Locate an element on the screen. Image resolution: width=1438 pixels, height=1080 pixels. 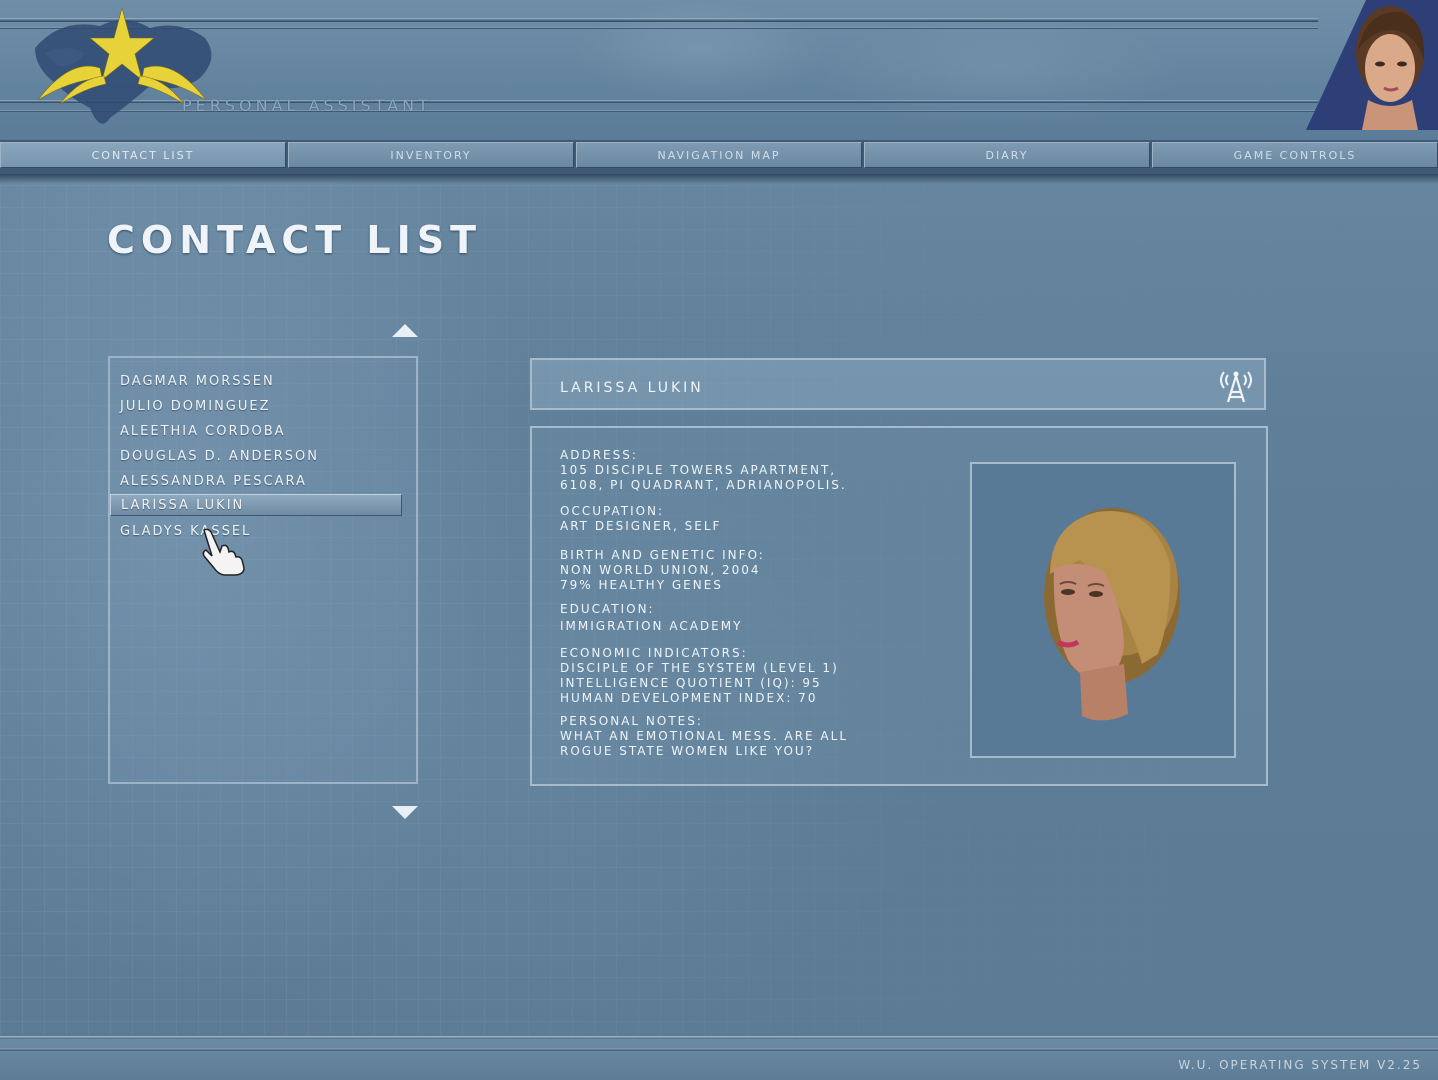
field-value: INTELLIGENCE QUOTIENT (IQ): 95 is located at coordinates (691, 683).